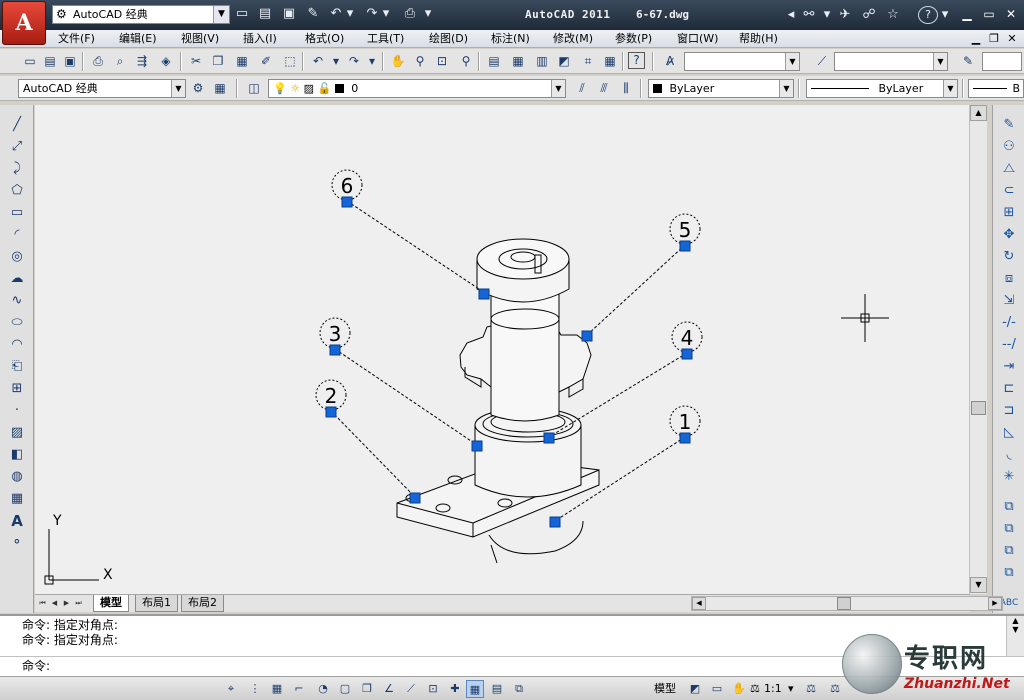  Describe the element at coordinates (685, 421) in the screenshot. I see `balloon-1: 1` at that location.